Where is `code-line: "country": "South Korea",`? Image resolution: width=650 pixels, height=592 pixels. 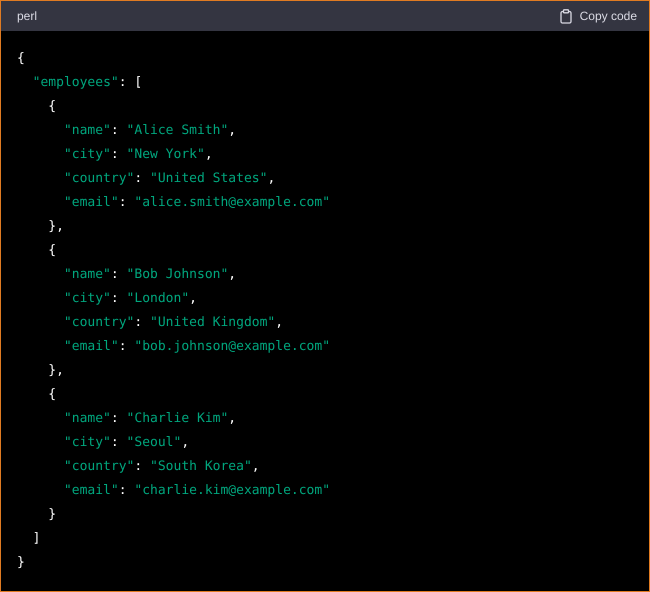
code-line: "country": "South Korea", is located at coordinates (162, 467).